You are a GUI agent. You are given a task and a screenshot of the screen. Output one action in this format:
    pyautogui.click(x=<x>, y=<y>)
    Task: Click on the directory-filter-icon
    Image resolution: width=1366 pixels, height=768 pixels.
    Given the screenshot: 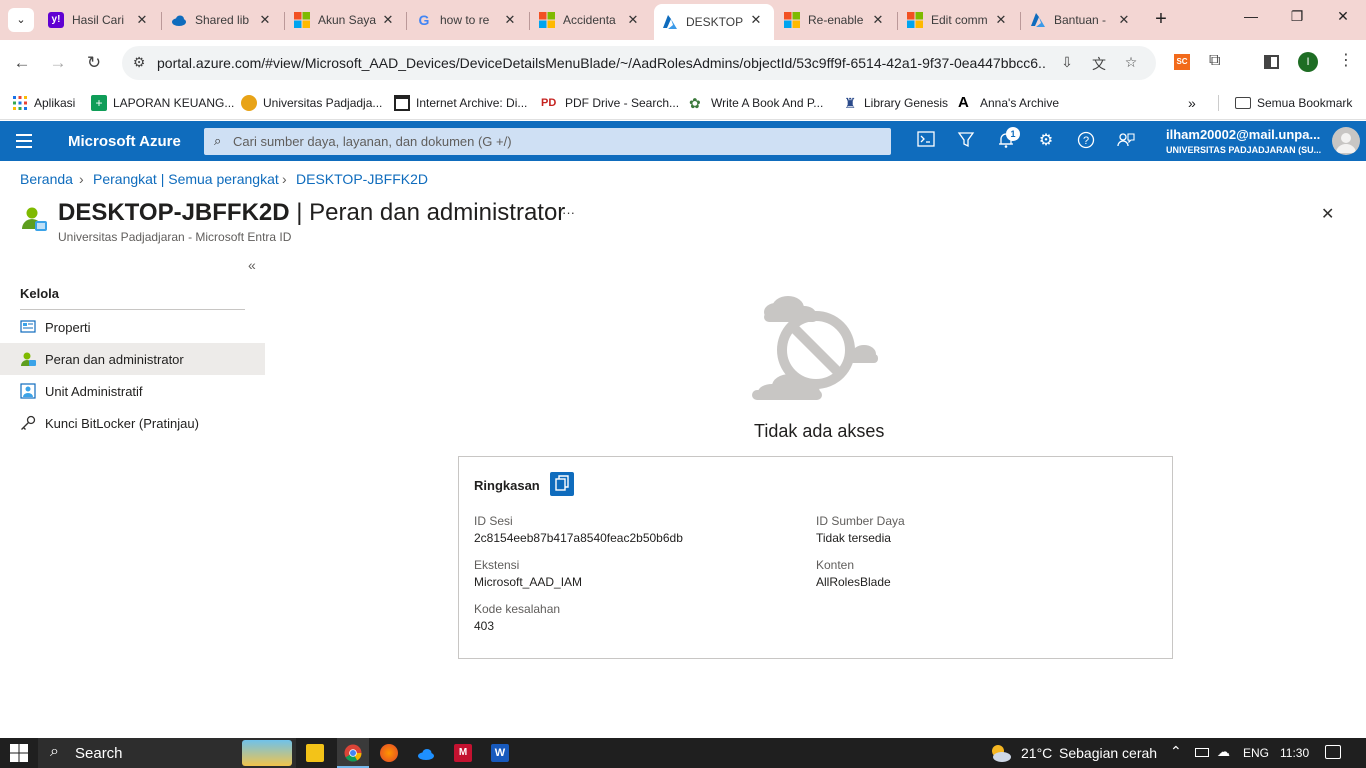 What is the action you would take?
    pyautogui.click(x=966, y=141)
    